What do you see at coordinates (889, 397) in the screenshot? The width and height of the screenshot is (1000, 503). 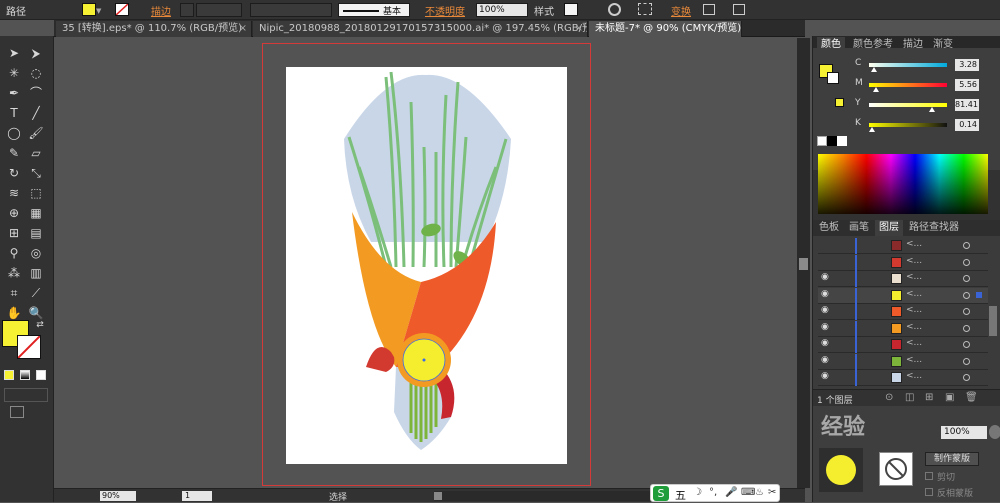 I see `locate-object-icon: ⊙` at bounding box center [889, 397].